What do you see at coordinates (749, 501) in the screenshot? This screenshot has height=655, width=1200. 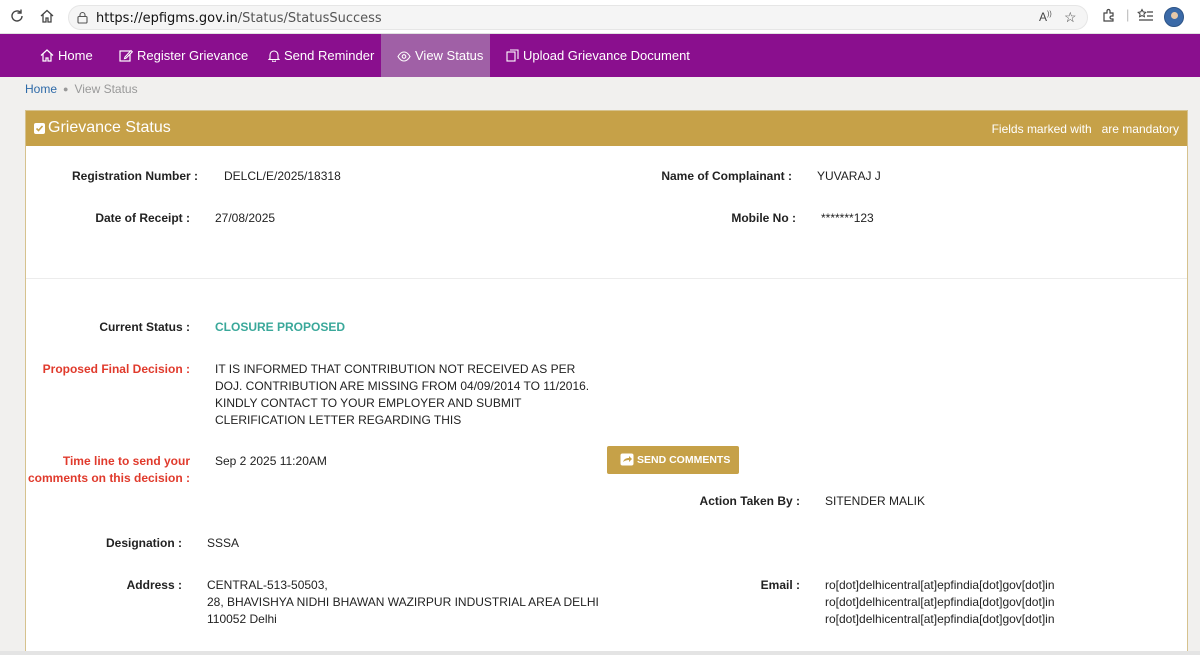 I see `action-taken-label: Action Taken By :` at bounding box center [749, 501].